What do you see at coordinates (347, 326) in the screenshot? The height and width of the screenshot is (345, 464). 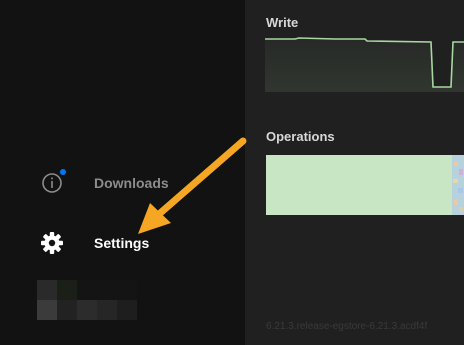 I see `version-label: 6.21.3.release-egstore-6.21.3.acdf4f` at bounding box center [347, 326].